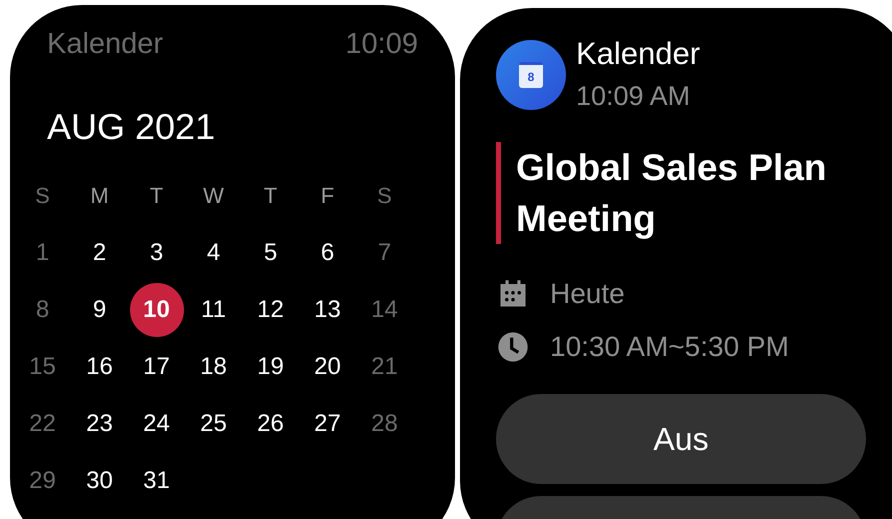 Image resolution: width=892 pixels, height=519 pixels. What do you see at coordinates (213, 253) in the screenshot?
I see `calendar-day: 4` at bounding box center [213, 253].